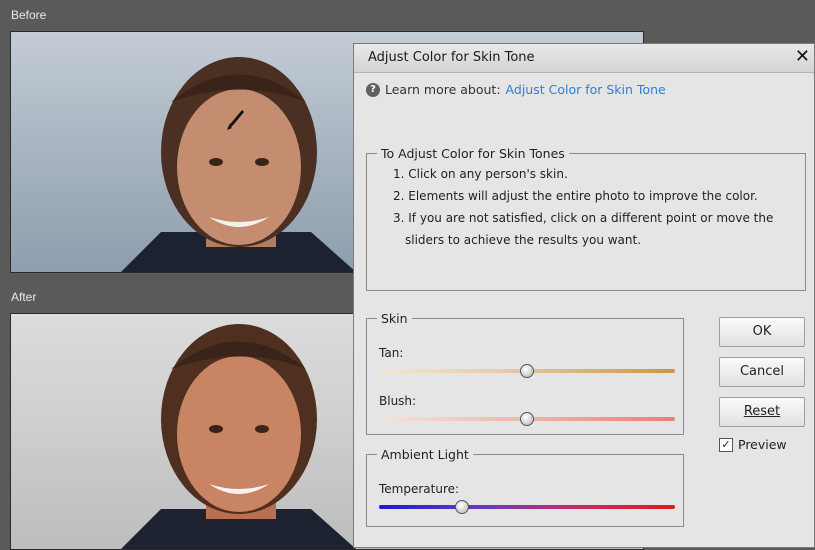  I want to click on blush-slider, so click(527, 419).